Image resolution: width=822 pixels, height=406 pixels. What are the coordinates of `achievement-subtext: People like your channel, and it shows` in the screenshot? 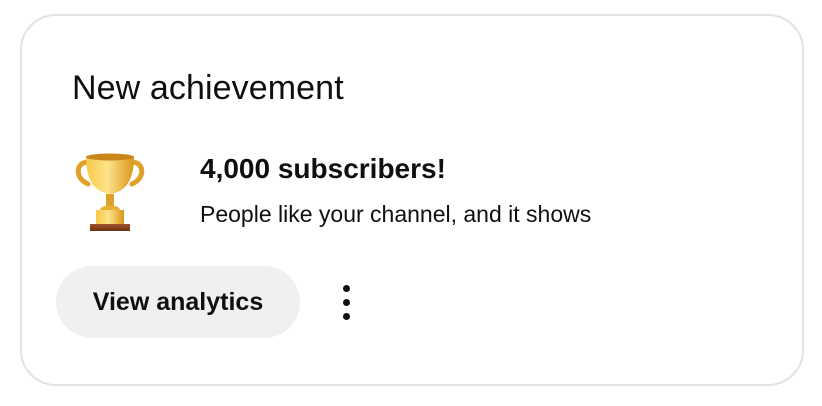 It's located at (396, 214).